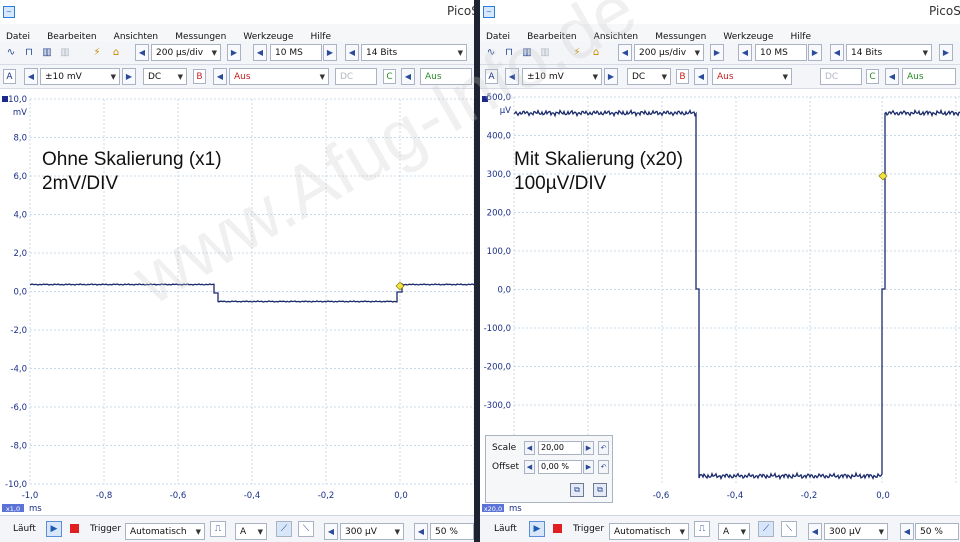  Describe the element at coordinates (577, 490) in the screenshot. I see `copy-settings-icon: ⧉` at that location.